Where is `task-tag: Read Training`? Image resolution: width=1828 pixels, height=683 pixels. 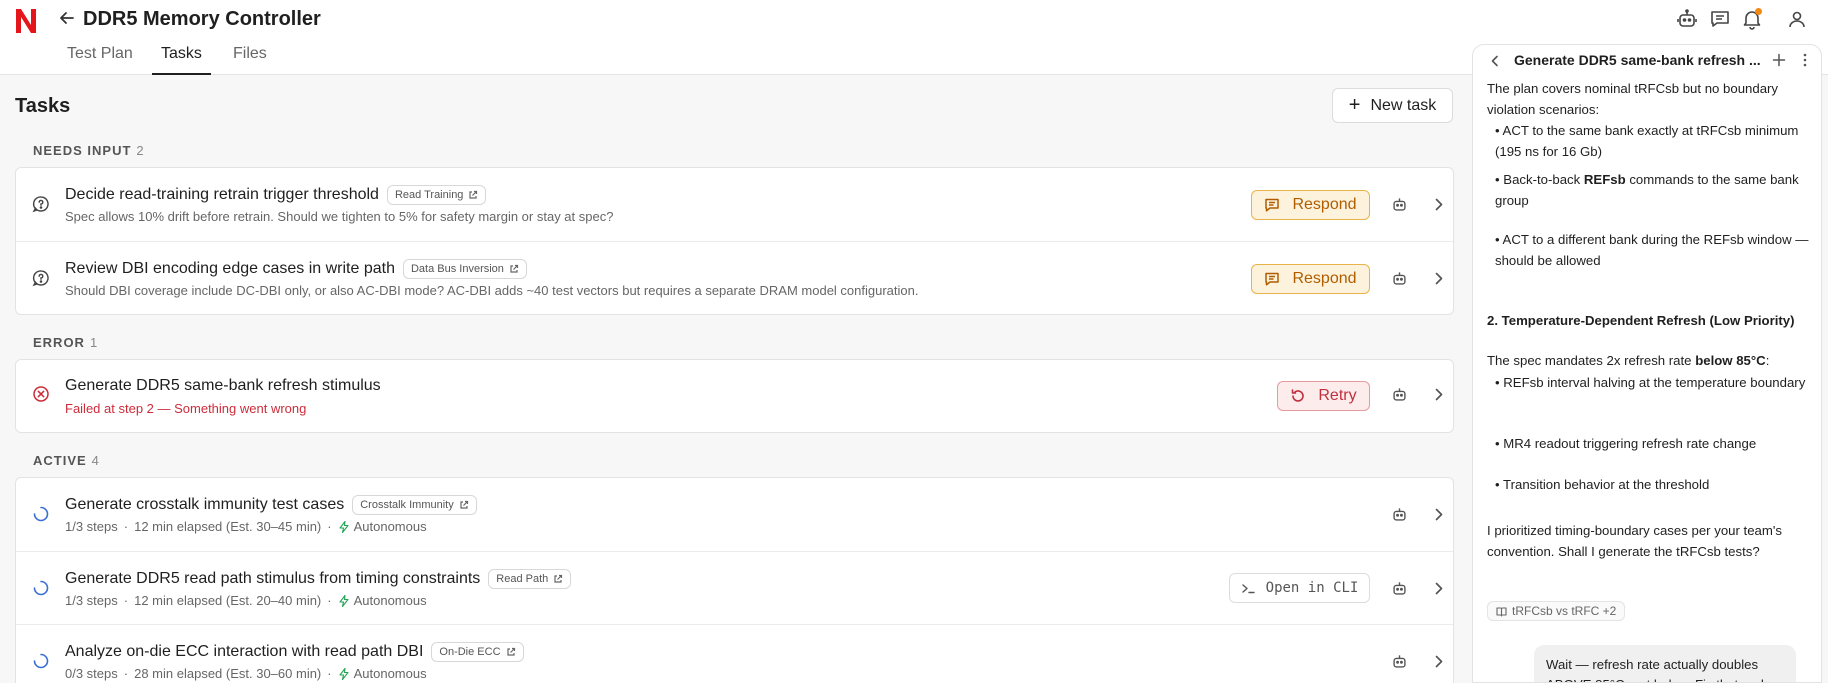
task-tag: Read Training is located at coordinates (436, 195).